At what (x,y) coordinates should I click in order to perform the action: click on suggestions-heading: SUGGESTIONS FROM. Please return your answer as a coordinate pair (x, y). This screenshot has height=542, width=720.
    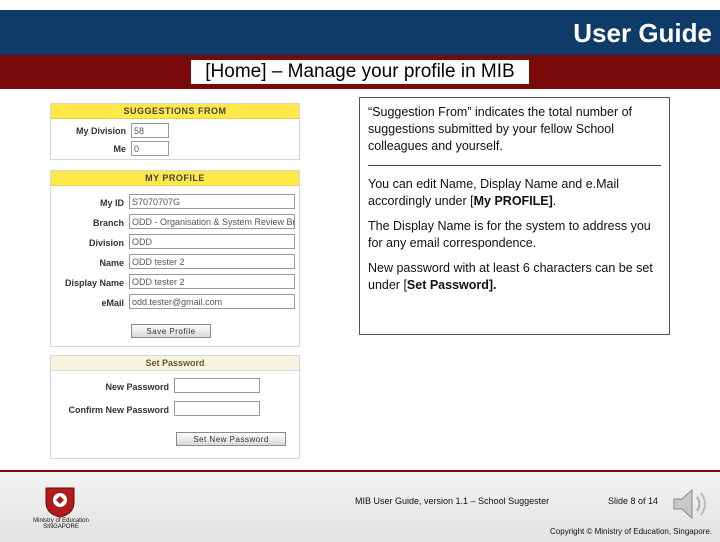
    Looking at the image, I should click on (175, 111).